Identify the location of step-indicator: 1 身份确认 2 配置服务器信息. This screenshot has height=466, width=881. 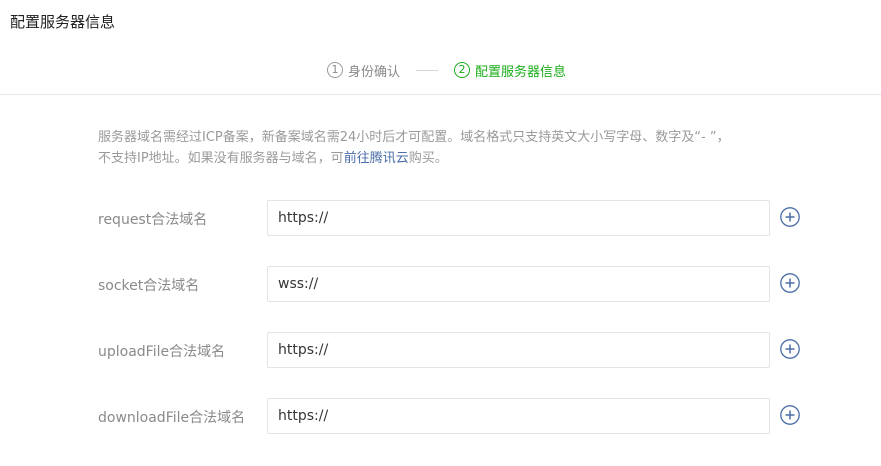
(446, 70).